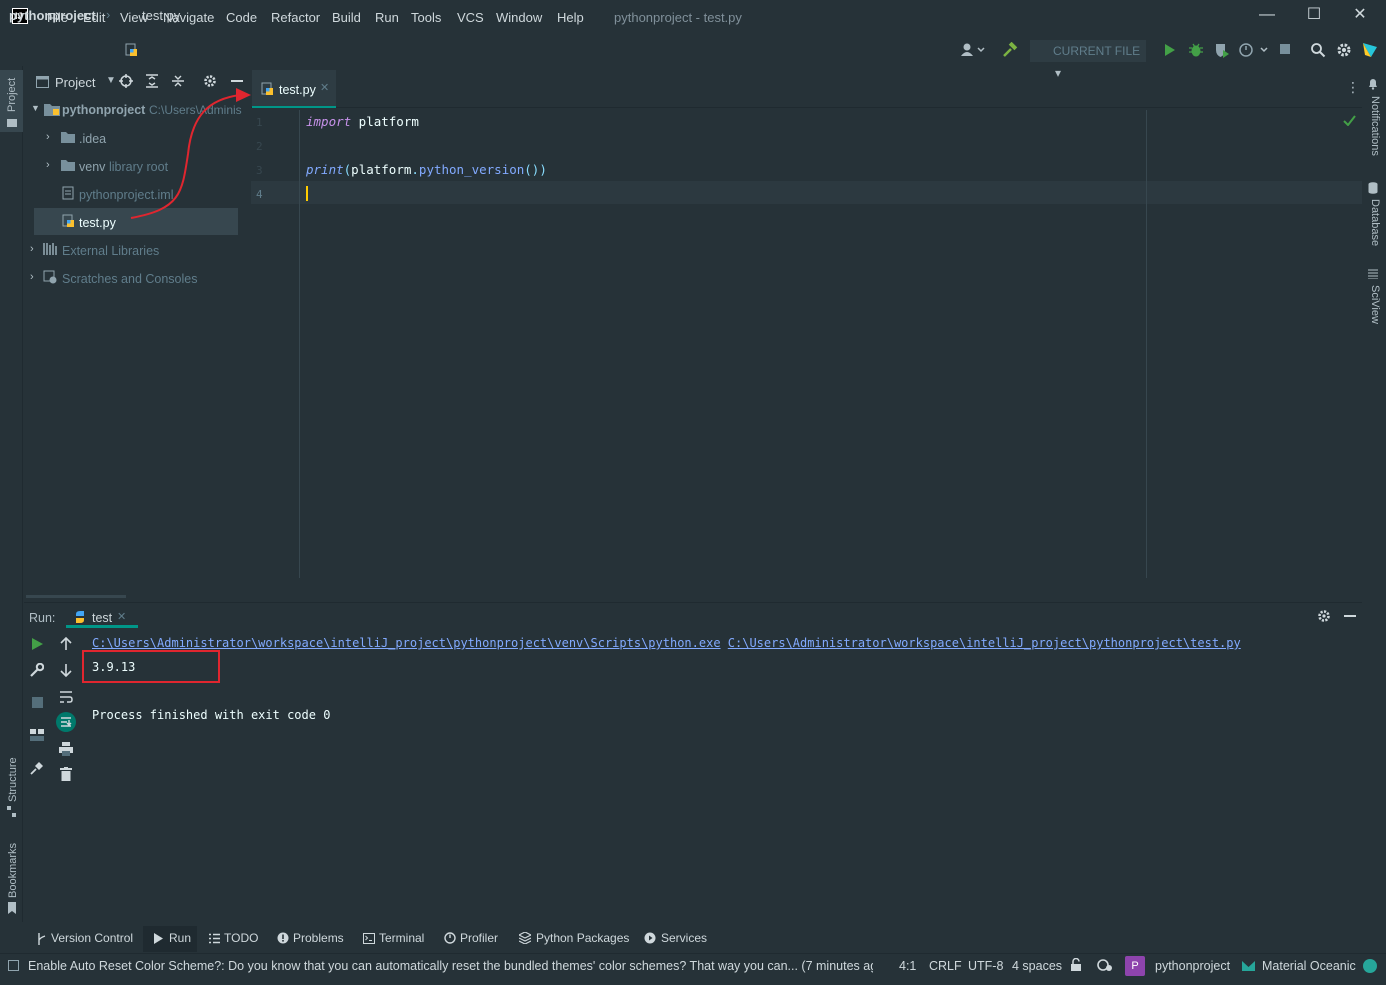 The height and width of the screenshot is (985, 1386). What do you see at coordinates (1370, 966) in the screenshot?
I see `theme-color-indicator-icon` at bounding box center [1370, 966].